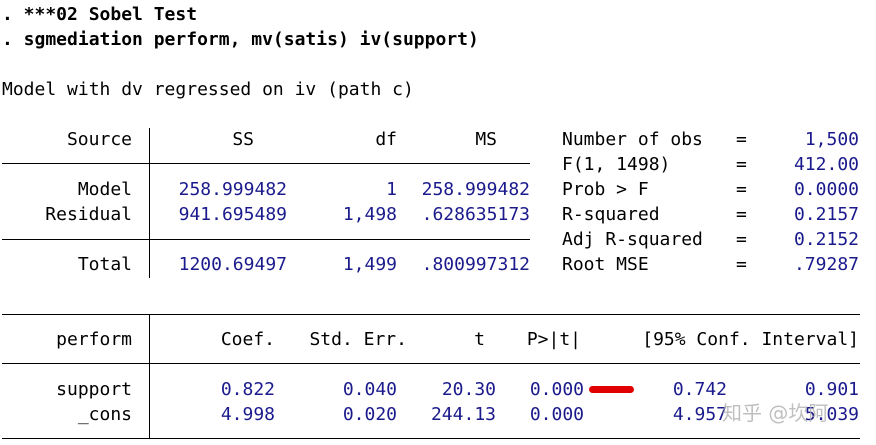  I want to click on coef-row-cons-t: 244.13, so click(463, 414).